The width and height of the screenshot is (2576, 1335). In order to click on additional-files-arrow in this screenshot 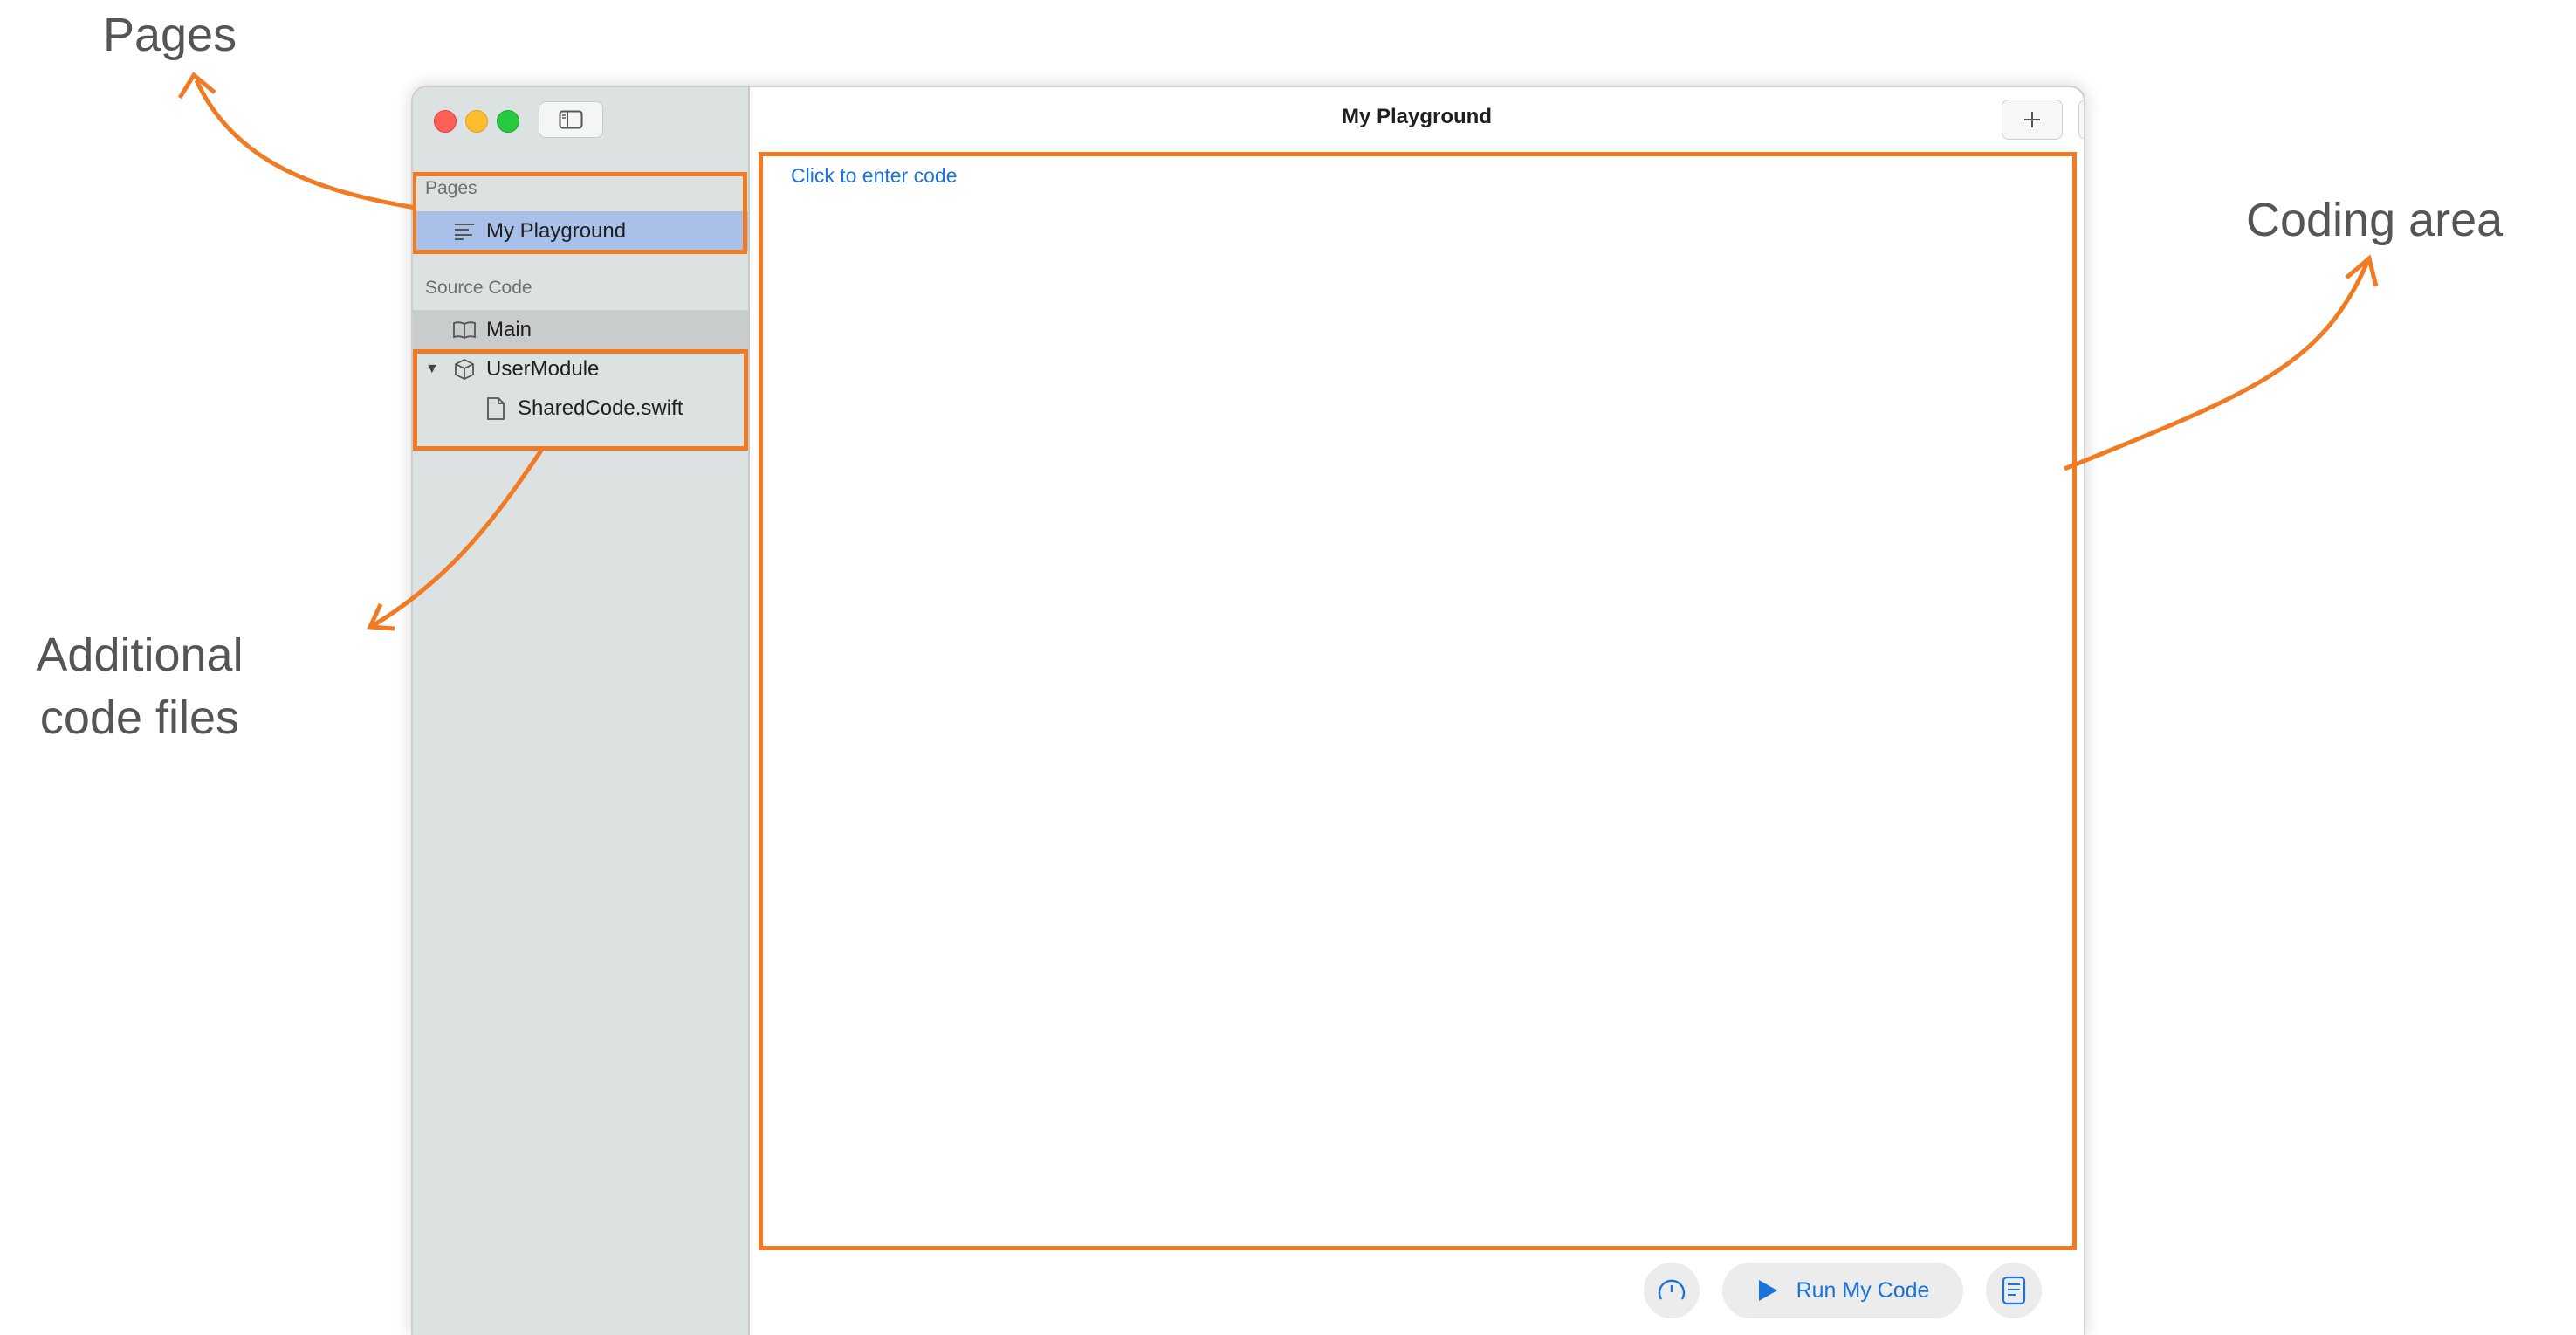, I will do `click(459, 537)`.